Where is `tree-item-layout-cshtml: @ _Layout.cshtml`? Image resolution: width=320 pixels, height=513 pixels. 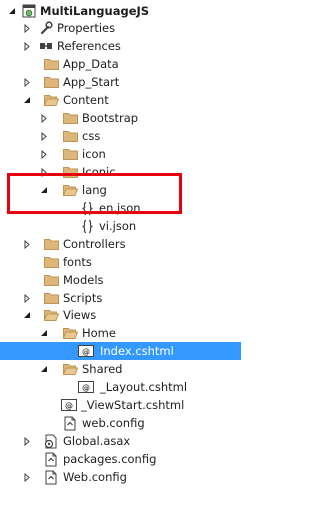 tree-item-layout-cshtml: @ _Layout.cshtml is located at coordinates (120, 387).